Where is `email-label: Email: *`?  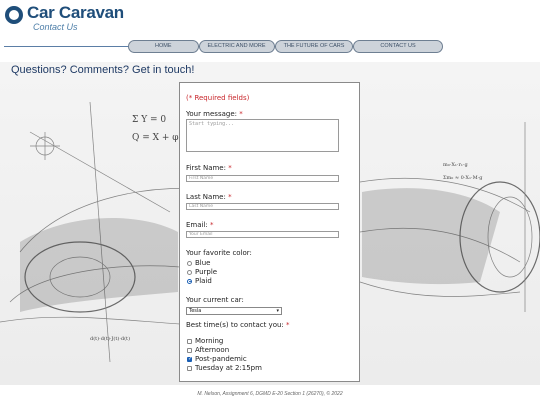 email-label: Email: * is located at coordinates (200, 225).